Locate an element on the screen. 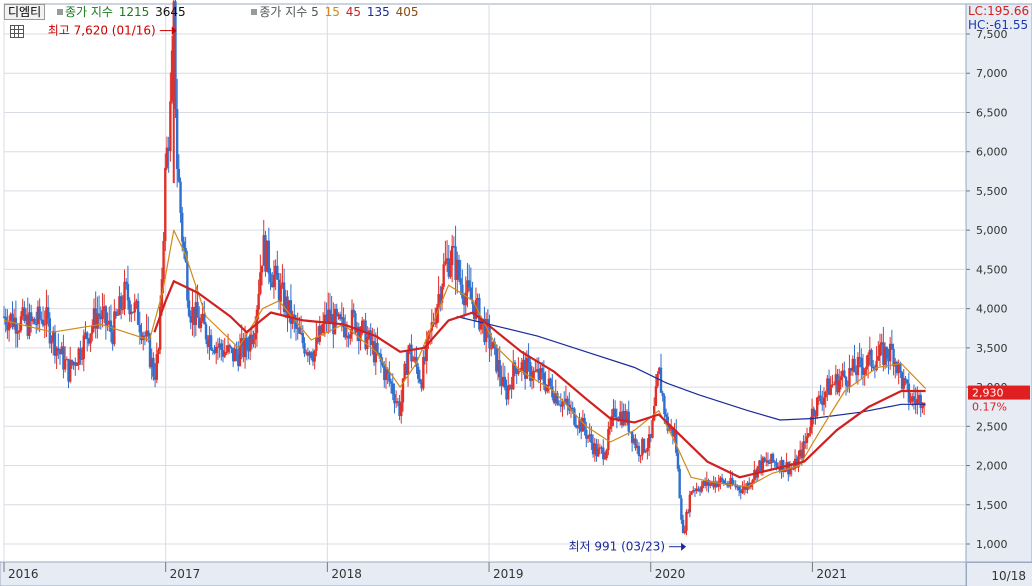 Image resolution: width=1032 pixels, height=586 pixels. ma-marker-icon is located at coordinates (254, 12).